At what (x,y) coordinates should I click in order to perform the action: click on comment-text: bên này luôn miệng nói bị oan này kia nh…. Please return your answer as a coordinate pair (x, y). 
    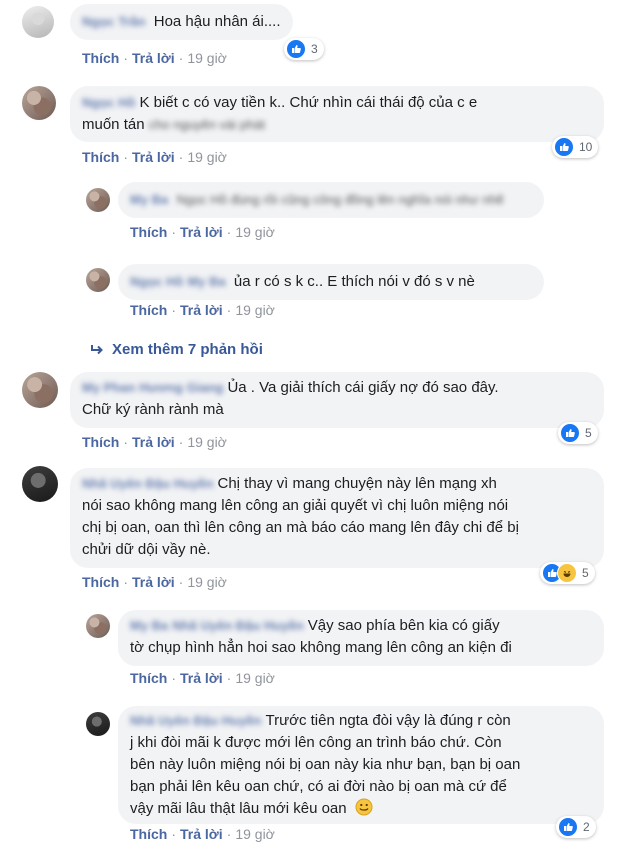
    Looking at the image, I should click on (325, 764).